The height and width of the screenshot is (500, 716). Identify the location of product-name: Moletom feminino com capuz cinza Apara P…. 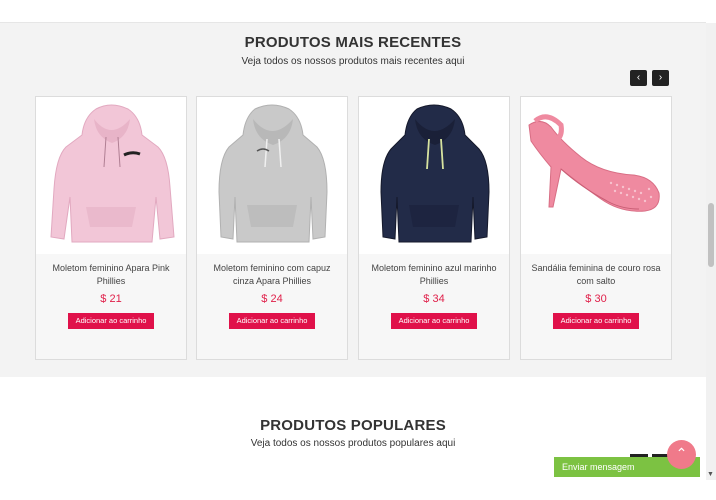
(272, 275).